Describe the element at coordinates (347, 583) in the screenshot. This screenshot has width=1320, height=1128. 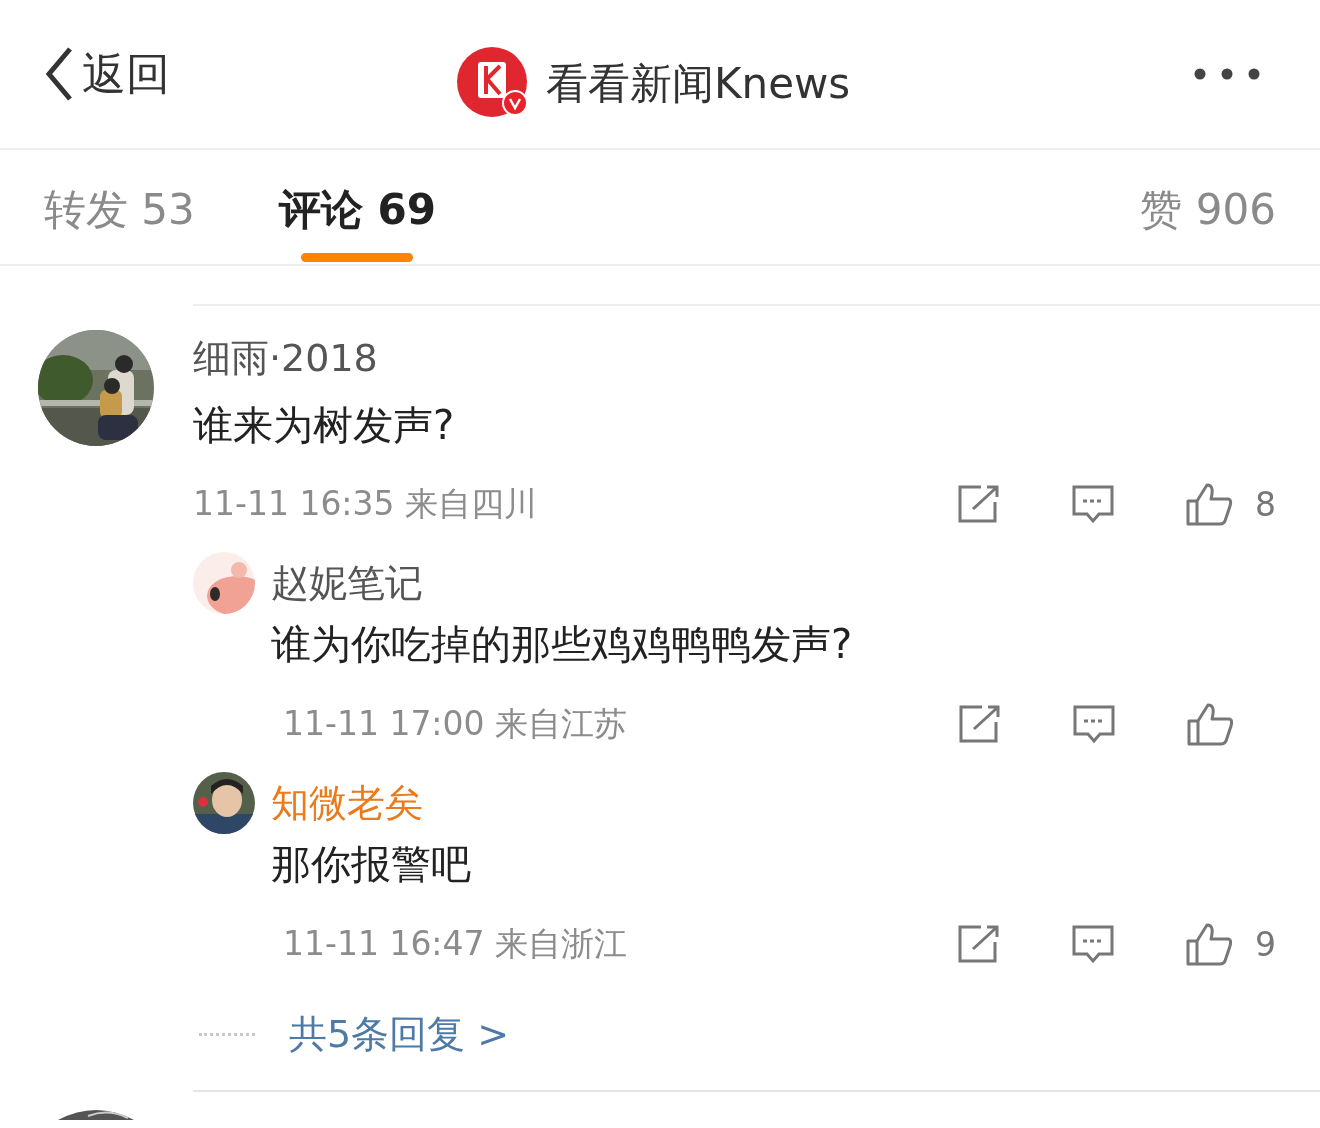
I see `username: 赵妮笔记` at that location.